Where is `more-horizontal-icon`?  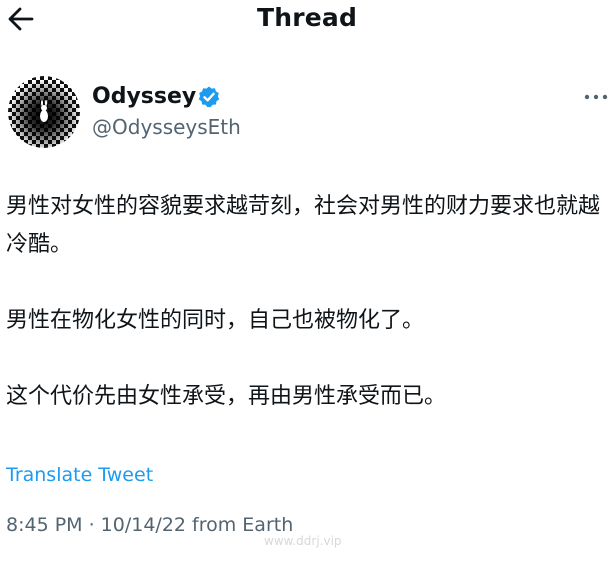
more-horizontal-icon is located at coordinates (596, 97).